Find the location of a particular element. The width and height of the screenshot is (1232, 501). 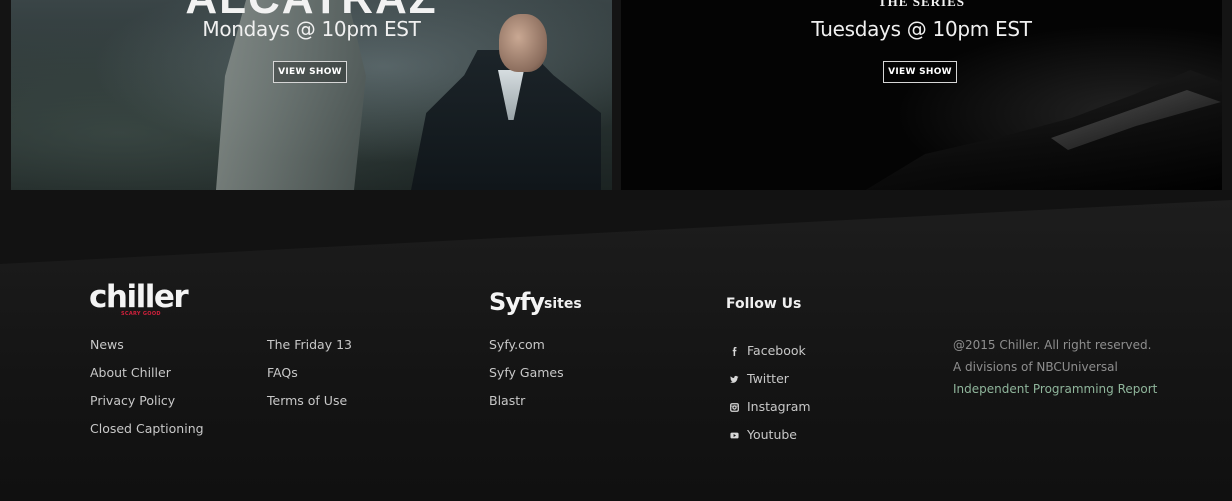

follow-link-label: Youtube is located at coordinates (772, 434).